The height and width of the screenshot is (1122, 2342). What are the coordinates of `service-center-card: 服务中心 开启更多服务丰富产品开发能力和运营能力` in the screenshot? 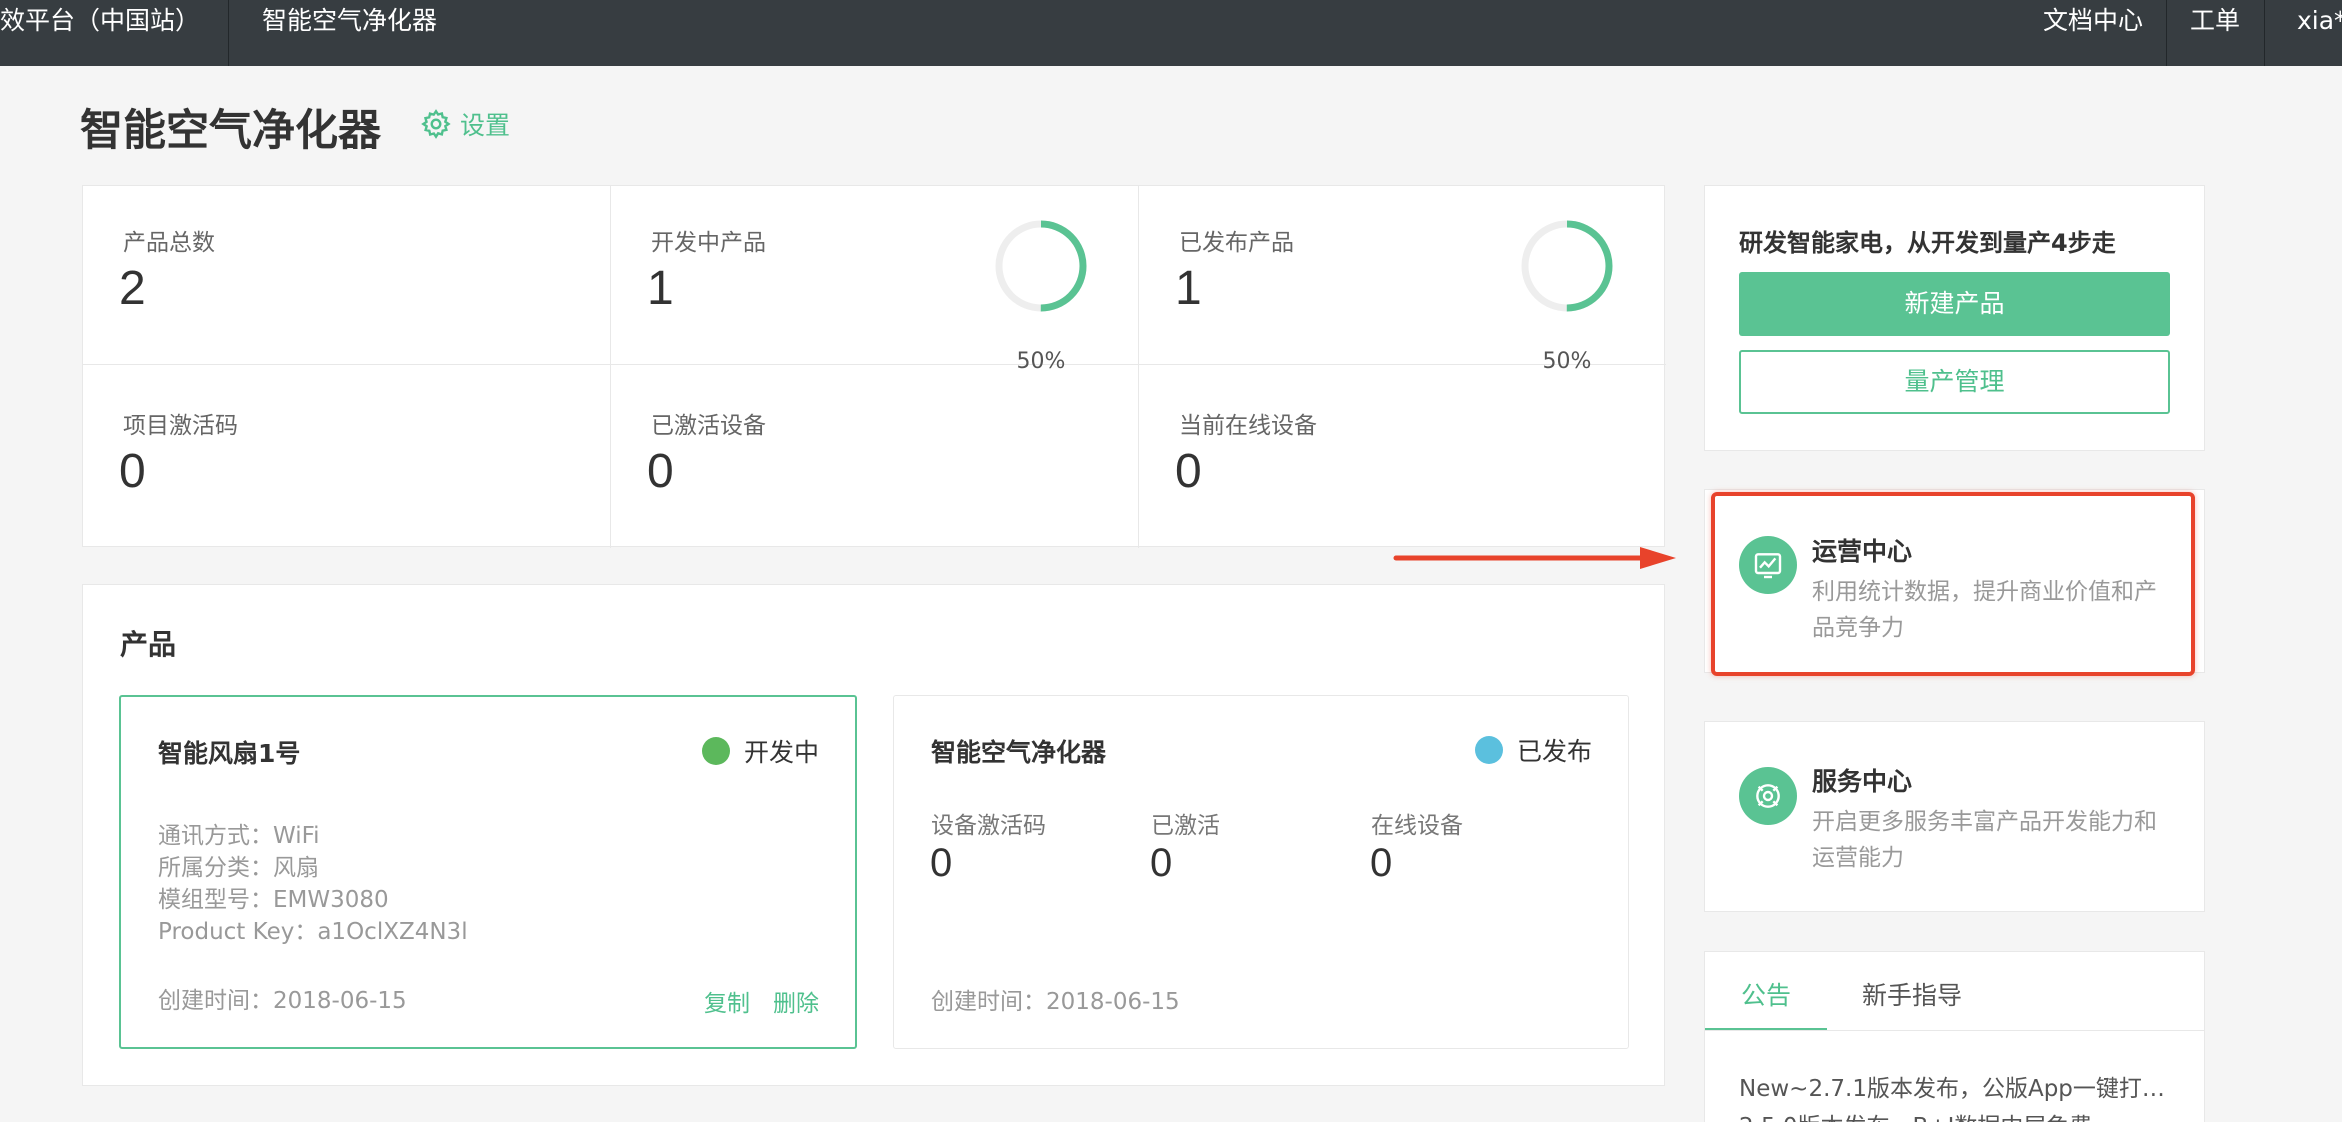 It's located at (1954, 816).